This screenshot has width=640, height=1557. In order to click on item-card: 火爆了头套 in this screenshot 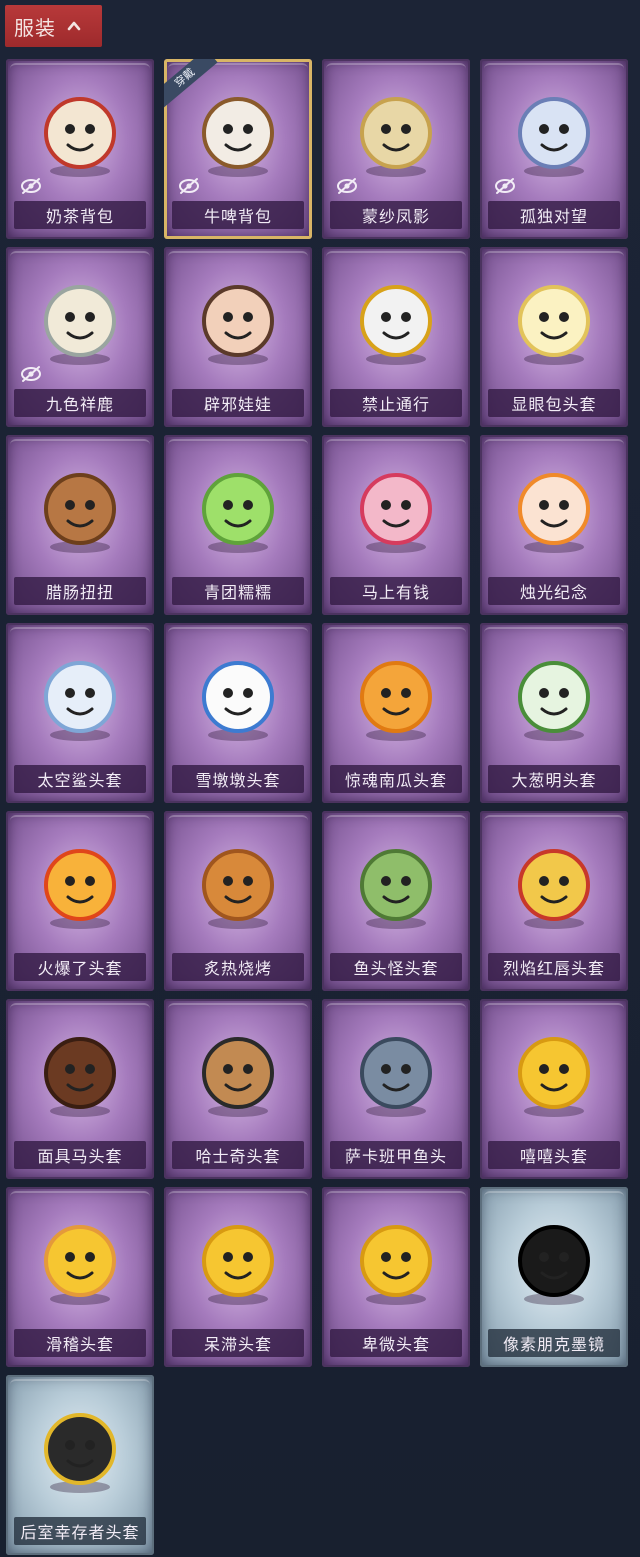, I will do `click(80, 901)`.